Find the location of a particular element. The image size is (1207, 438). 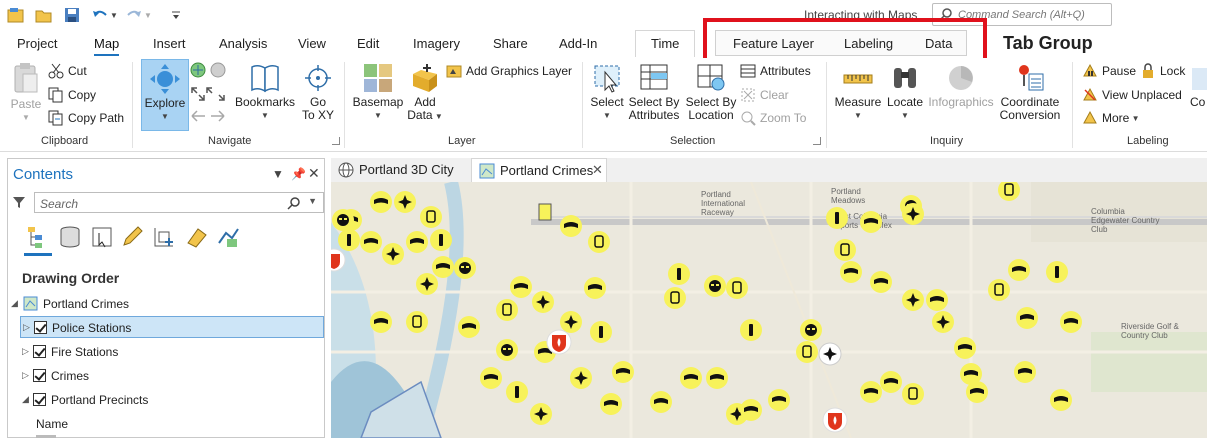

symbology-field-label: Name is located at coordinates (52, 424).